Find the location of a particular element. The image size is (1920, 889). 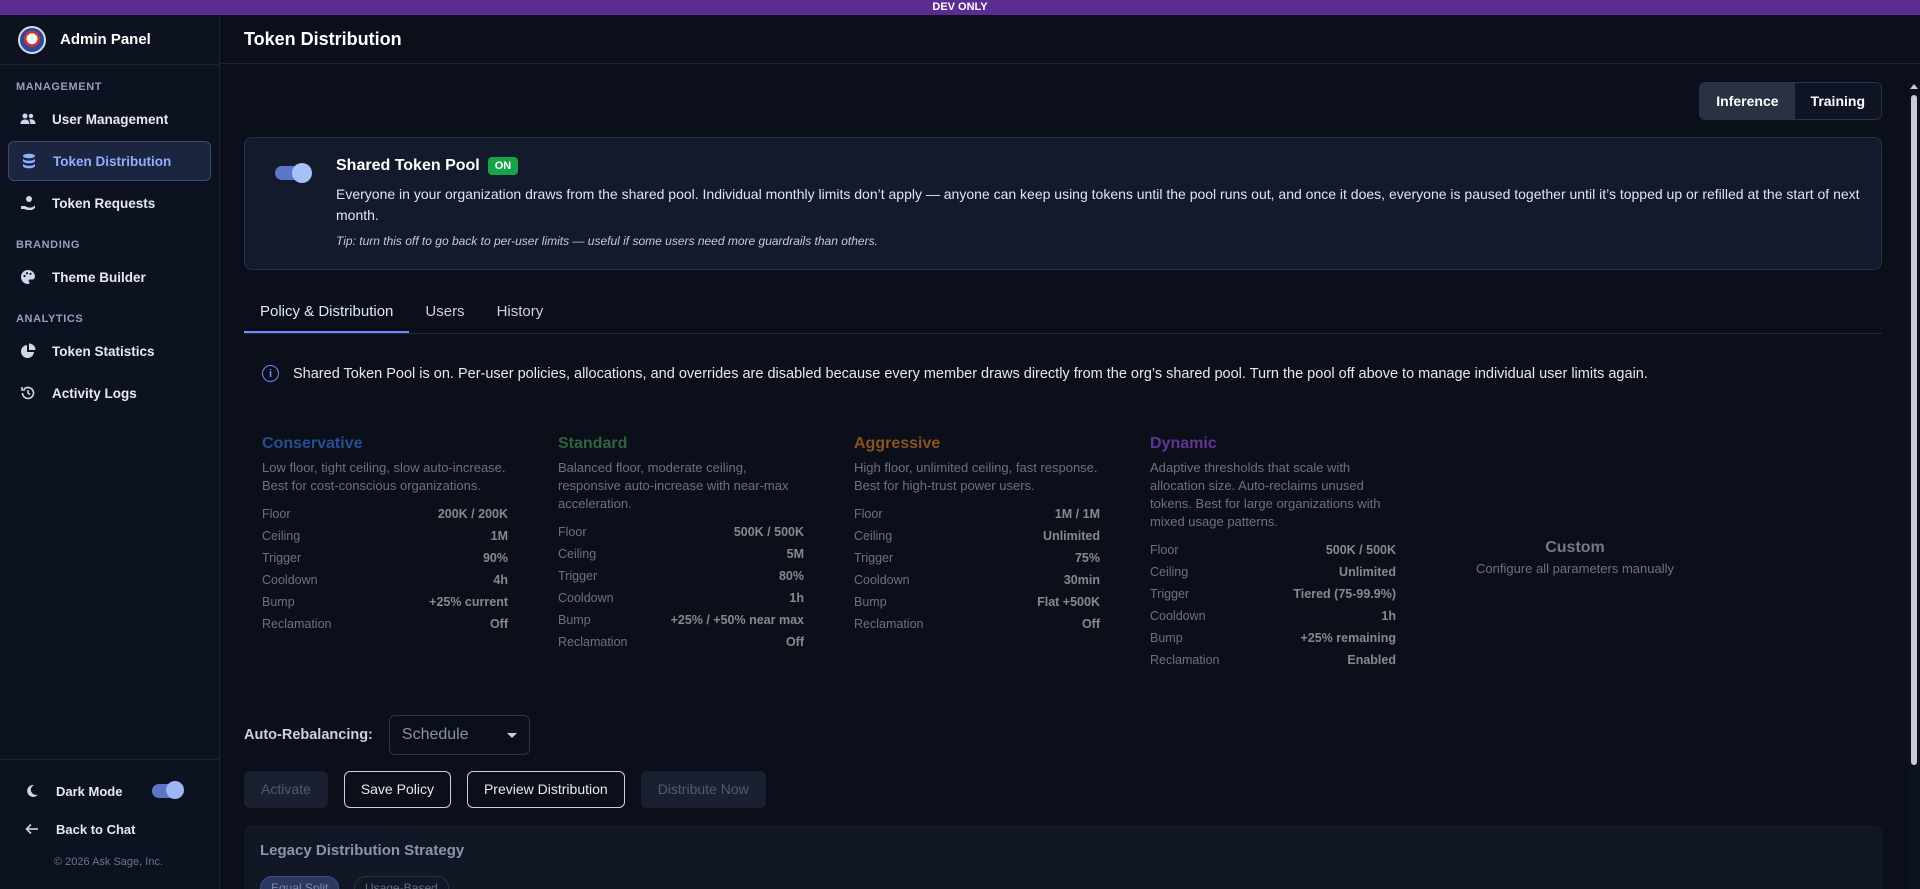

preview-distribution-button: Preview Distribution is located at coordinates (545, 789).